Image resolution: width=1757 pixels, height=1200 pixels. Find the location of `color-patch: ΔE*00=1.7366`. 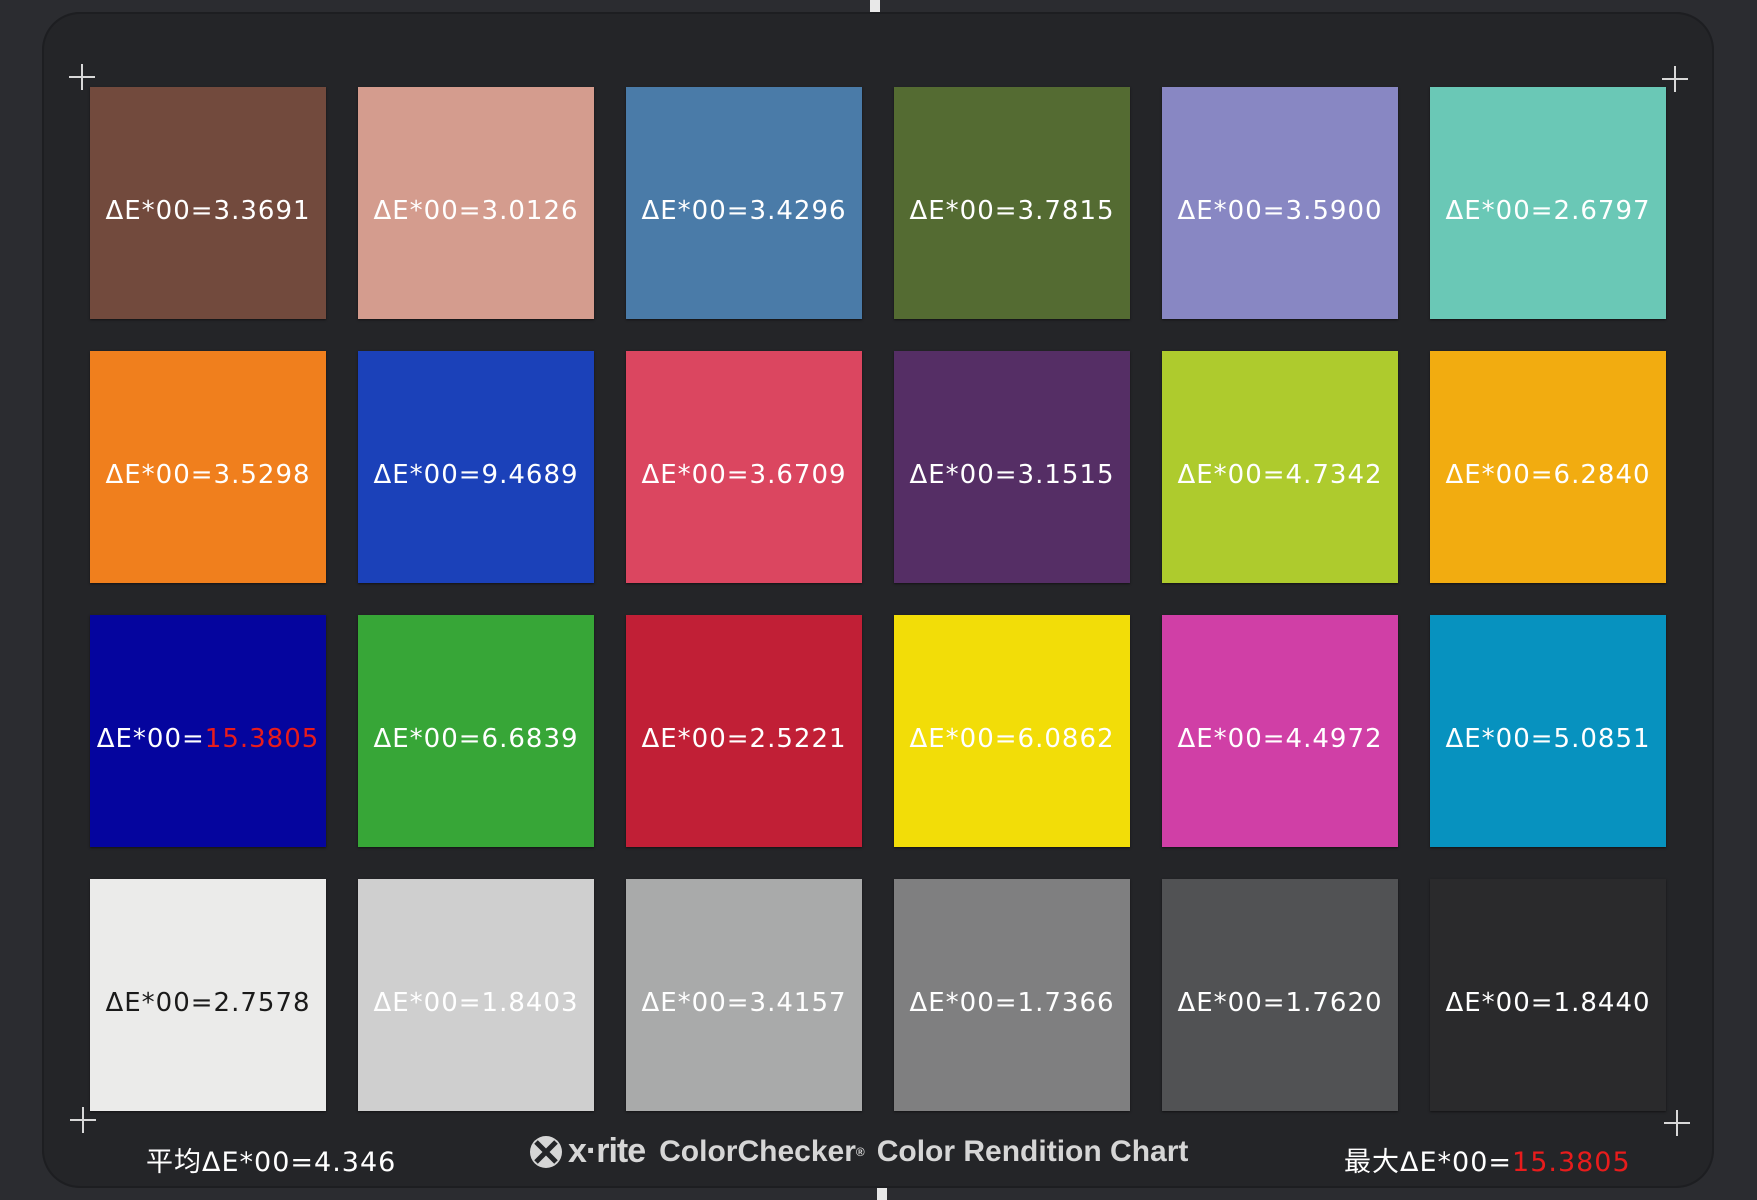

color-patch: ΔE*00=1.7366 is located at coordinates (1012, 995).